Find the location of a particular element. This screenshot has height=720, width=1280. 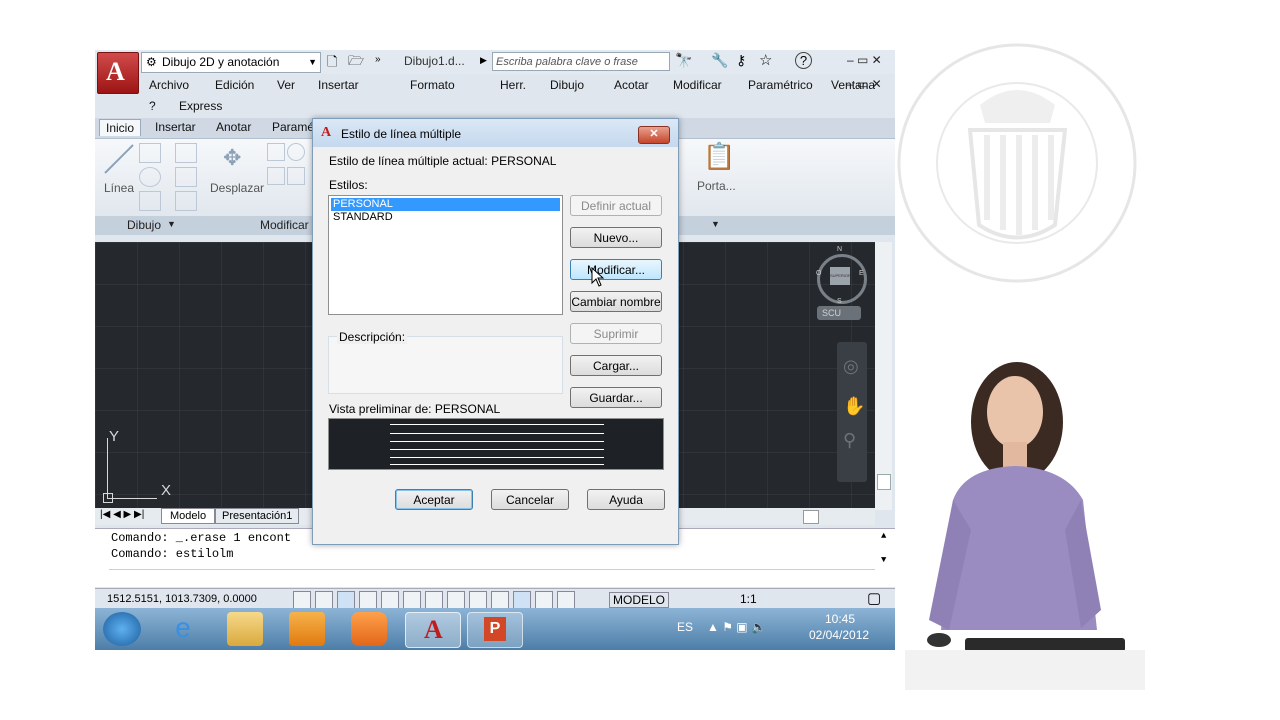

description-field is located at coordinates (445, 365).